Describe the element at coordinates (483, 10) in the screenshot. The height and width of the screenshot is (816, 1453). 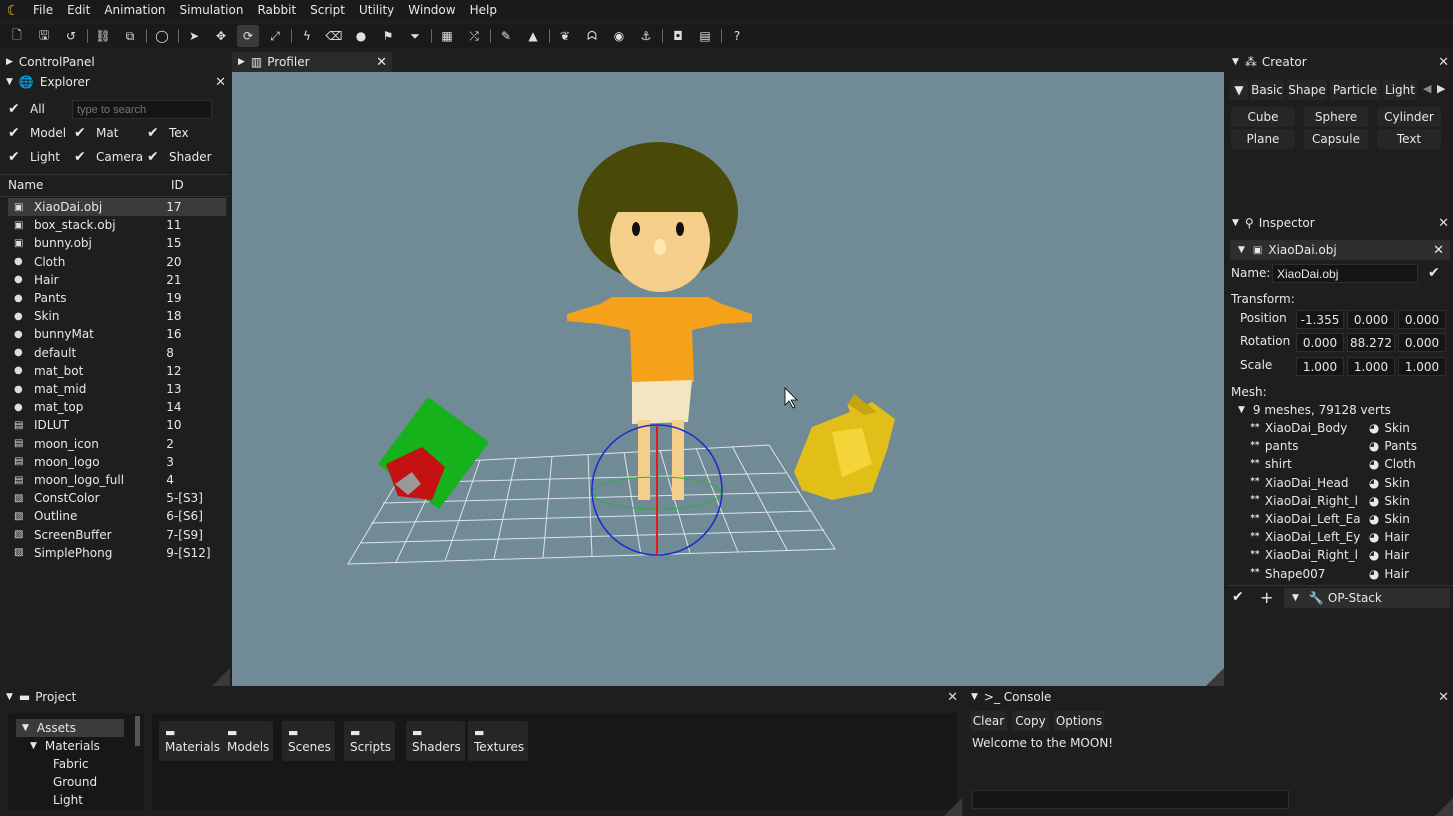
I see `menu-help: Help` at that location.